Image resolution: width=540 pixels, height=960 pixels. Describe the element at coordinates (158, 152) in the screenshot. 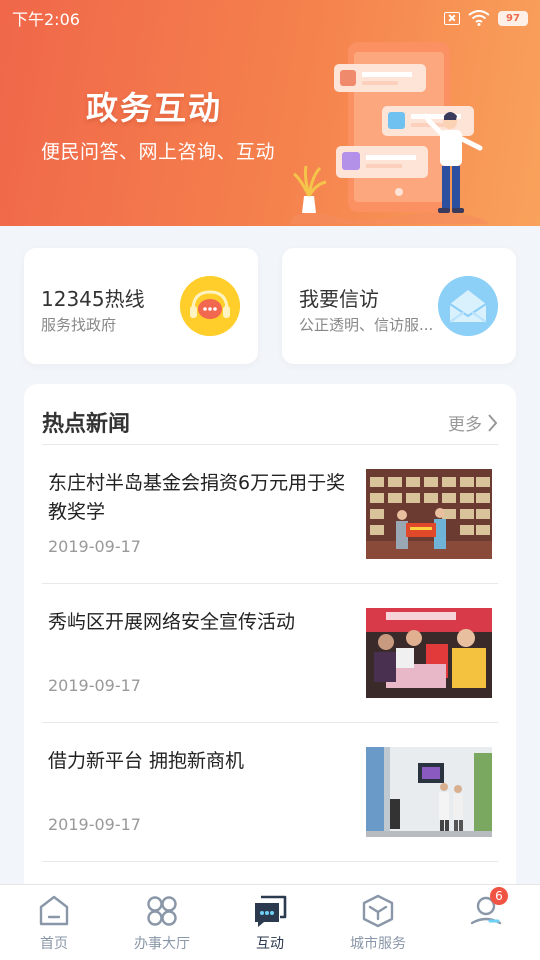

I see `banner-subtitle: 便民问答、网上咨询、互动` at that location.